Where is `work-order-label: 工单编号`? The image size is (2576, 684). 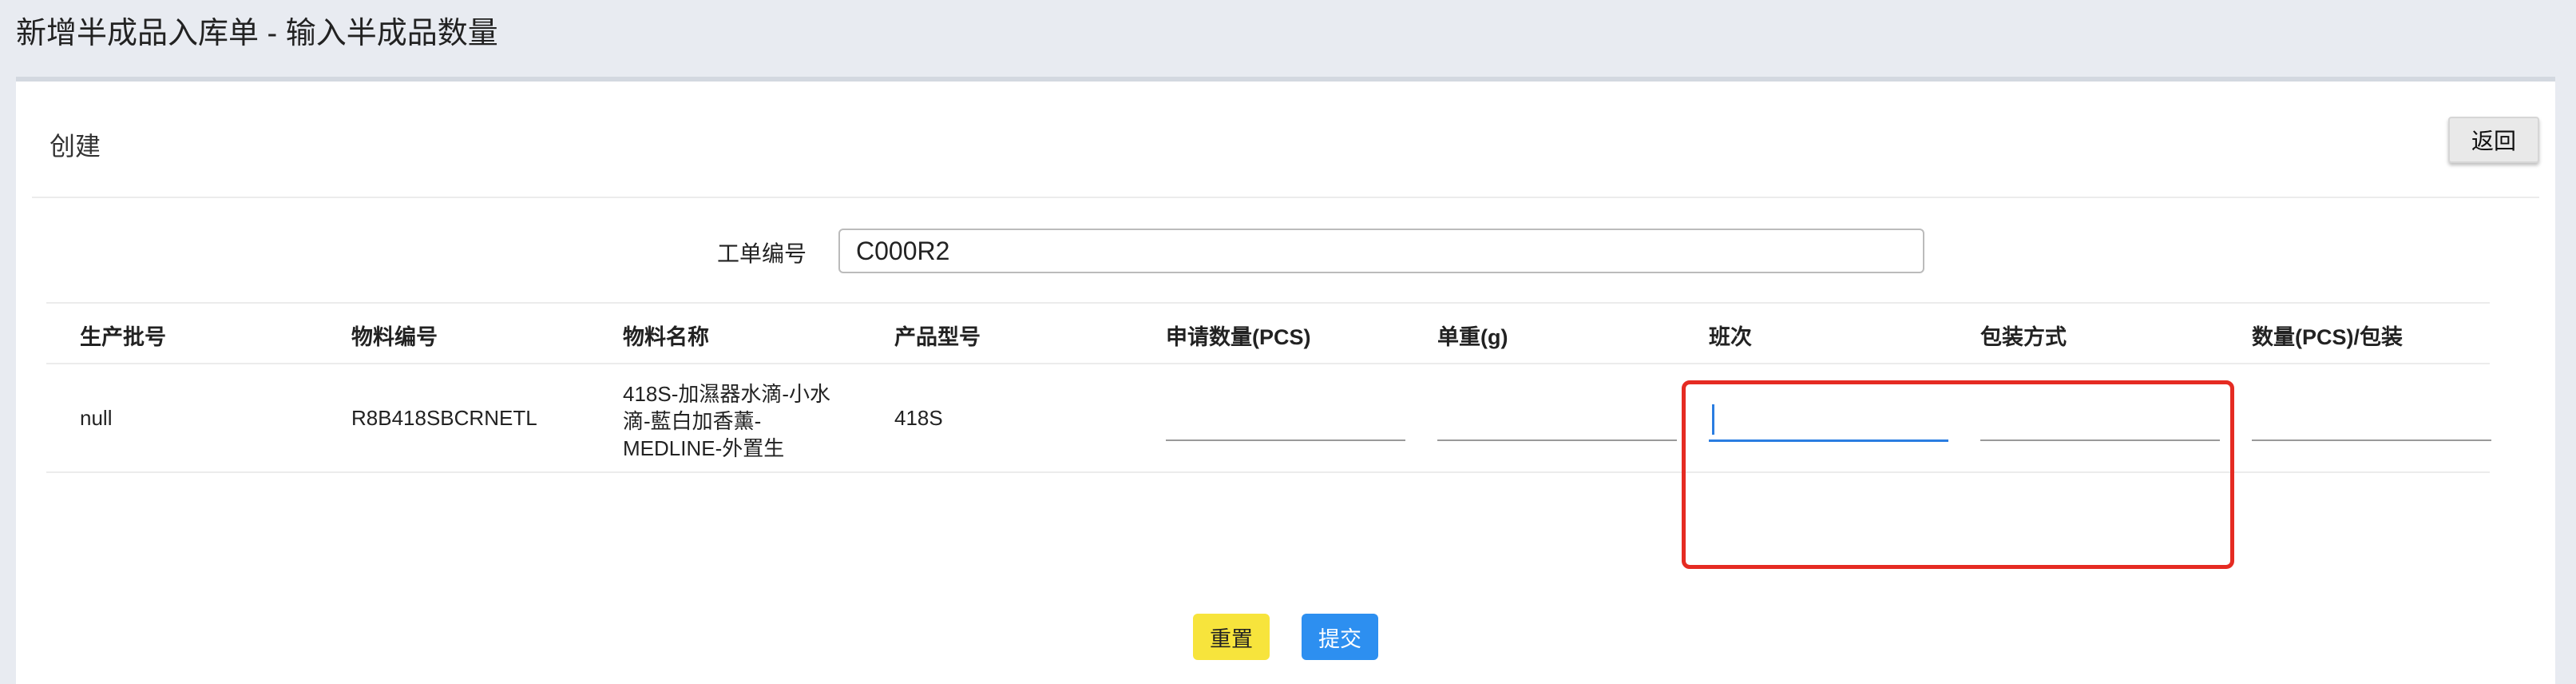
work-order-label: 工单编号 is located at coordinates (762, 254).